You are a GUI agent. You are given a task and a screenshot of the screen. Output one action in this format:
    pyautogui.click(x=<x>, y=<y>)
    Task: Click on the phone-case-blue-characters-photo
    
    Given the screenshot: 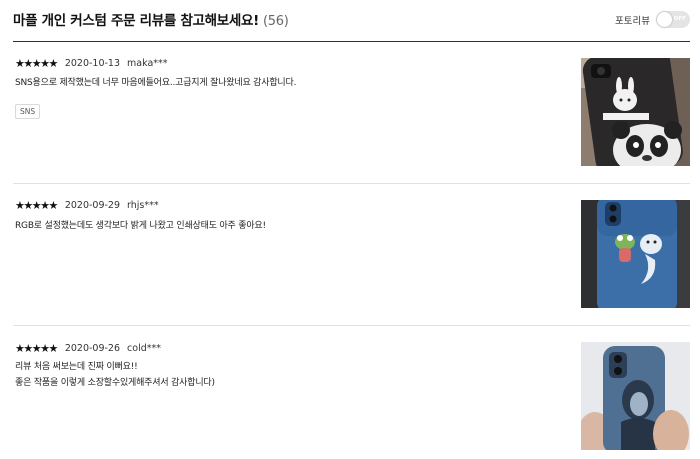 What is the action you would take?
    pyautogui.click(x=635, y=254)
    